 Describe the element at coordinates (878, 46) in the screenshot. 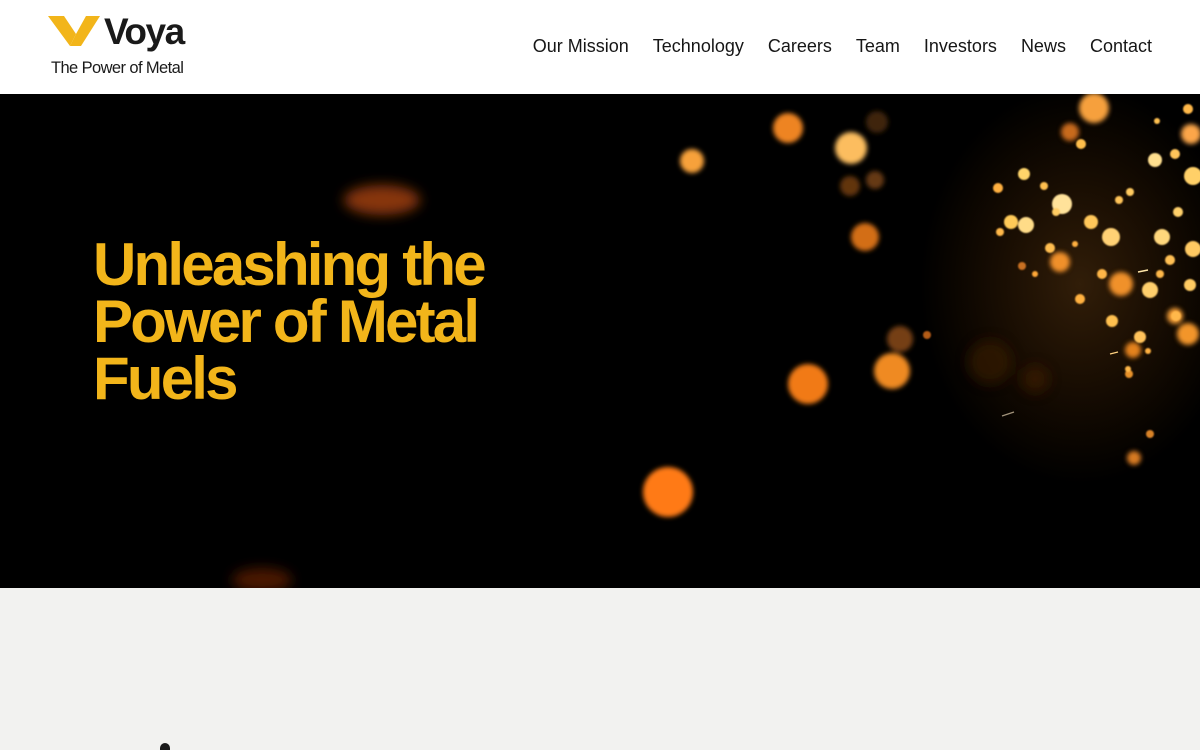

I see `nav-item-team: Team` at that location.